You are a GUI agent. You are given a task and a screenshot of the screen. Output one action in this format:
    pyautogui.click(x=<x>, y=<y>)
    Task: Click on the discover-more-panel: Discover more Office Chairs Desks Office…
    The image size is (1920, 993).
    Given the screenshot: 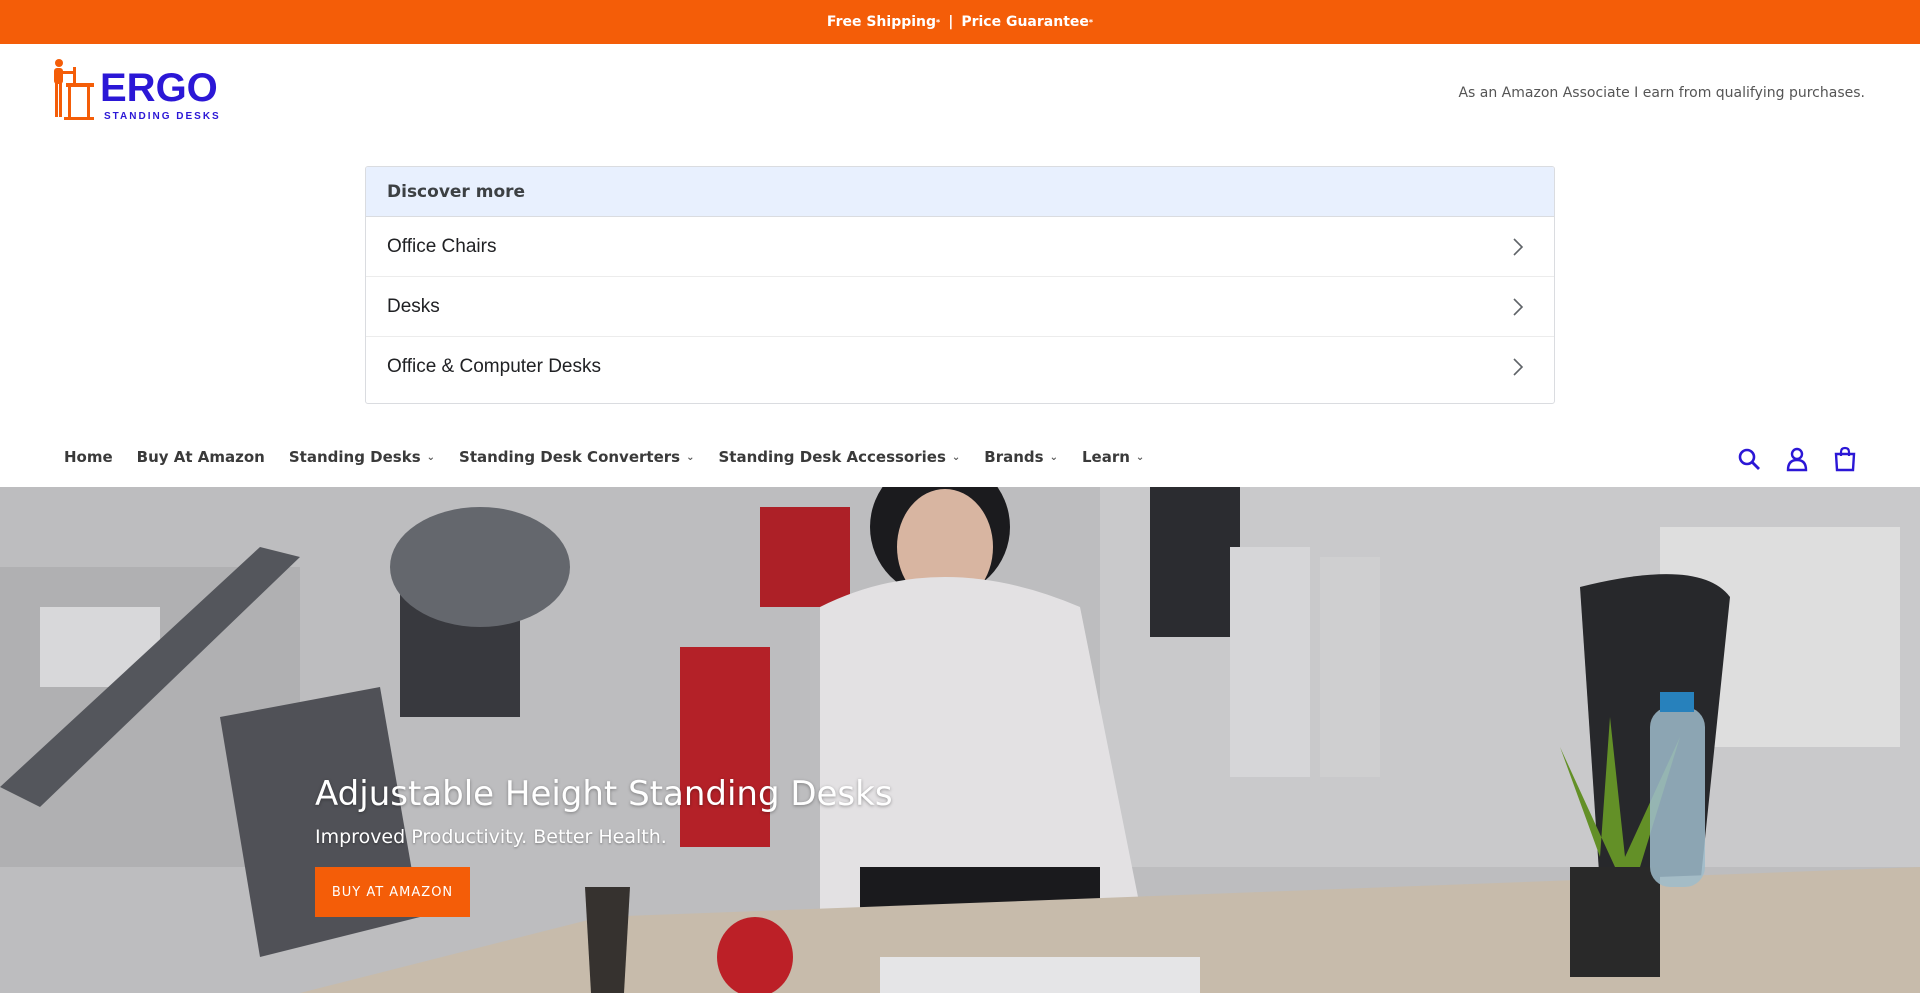 What is the action you would take?
    pyautogui.click(x=960, y=285)
    